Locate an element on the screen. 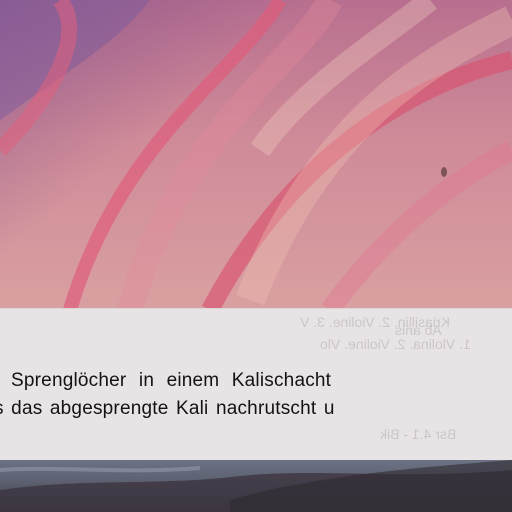 This screenshot has height=512, width=512. caption-line-1: r Sprenglöcher in einem Kalischacht is located at coordinates (166, 380).